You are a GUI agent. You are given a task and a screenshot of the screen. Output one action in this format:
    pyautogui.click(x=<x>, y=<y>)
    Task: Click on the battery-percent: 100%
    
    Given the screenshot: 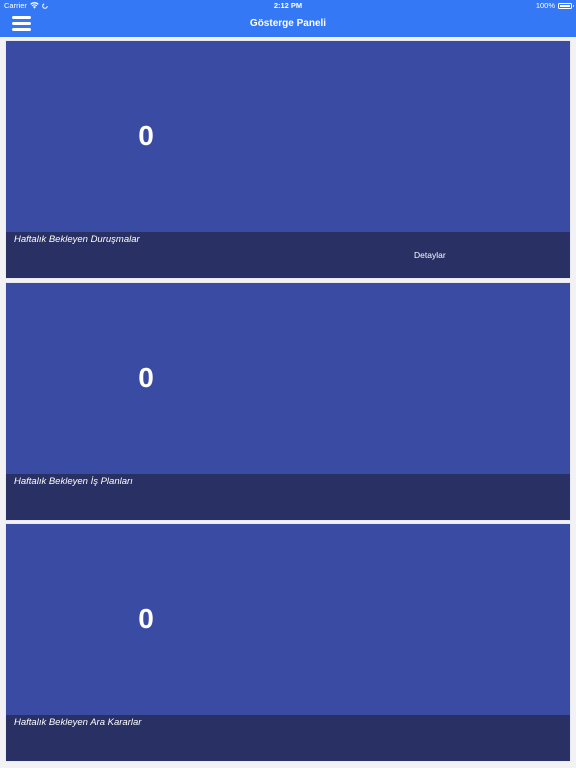 What is the action you would take?
    pyautogui.click(x=545, y=5)
    